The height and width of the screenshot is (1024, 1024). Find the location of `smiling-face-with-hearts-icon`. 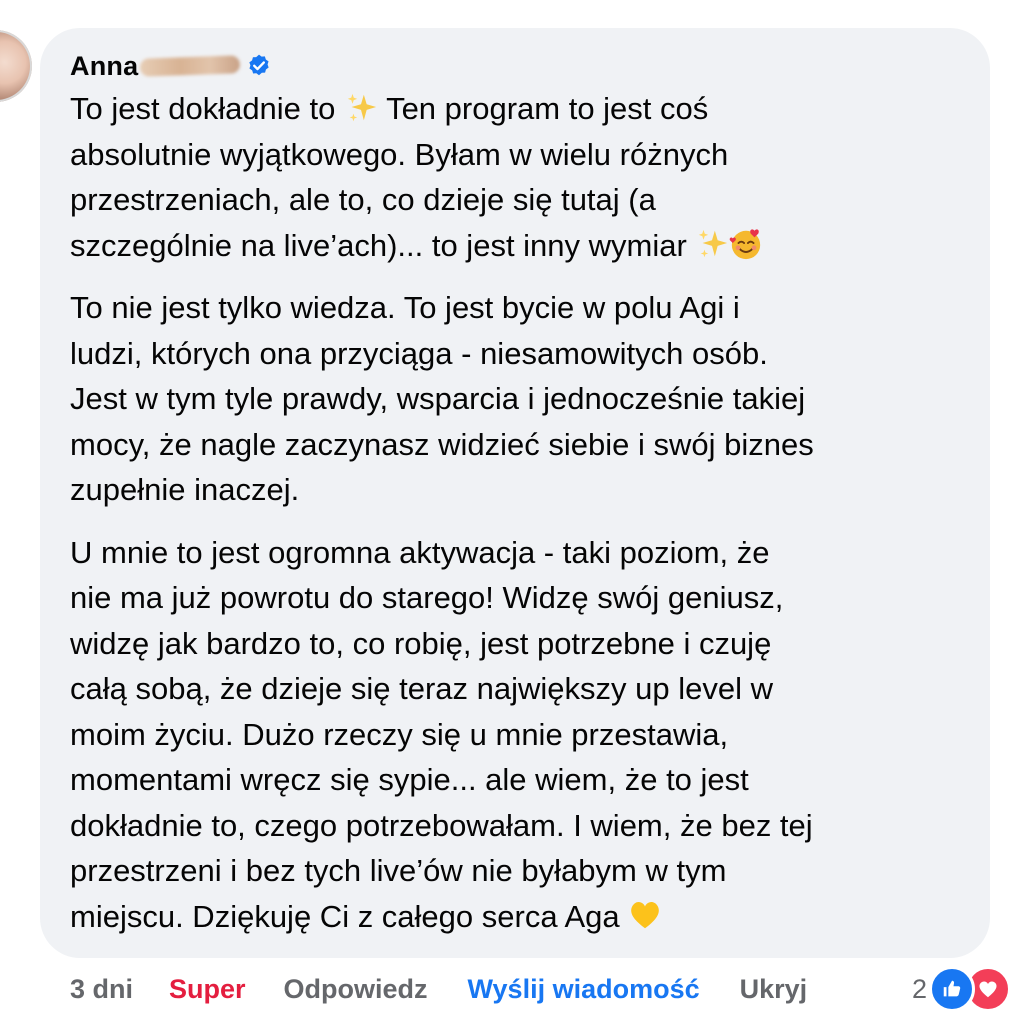

smiling-face-with-hearts-icon is located at coordinates (745, 244).